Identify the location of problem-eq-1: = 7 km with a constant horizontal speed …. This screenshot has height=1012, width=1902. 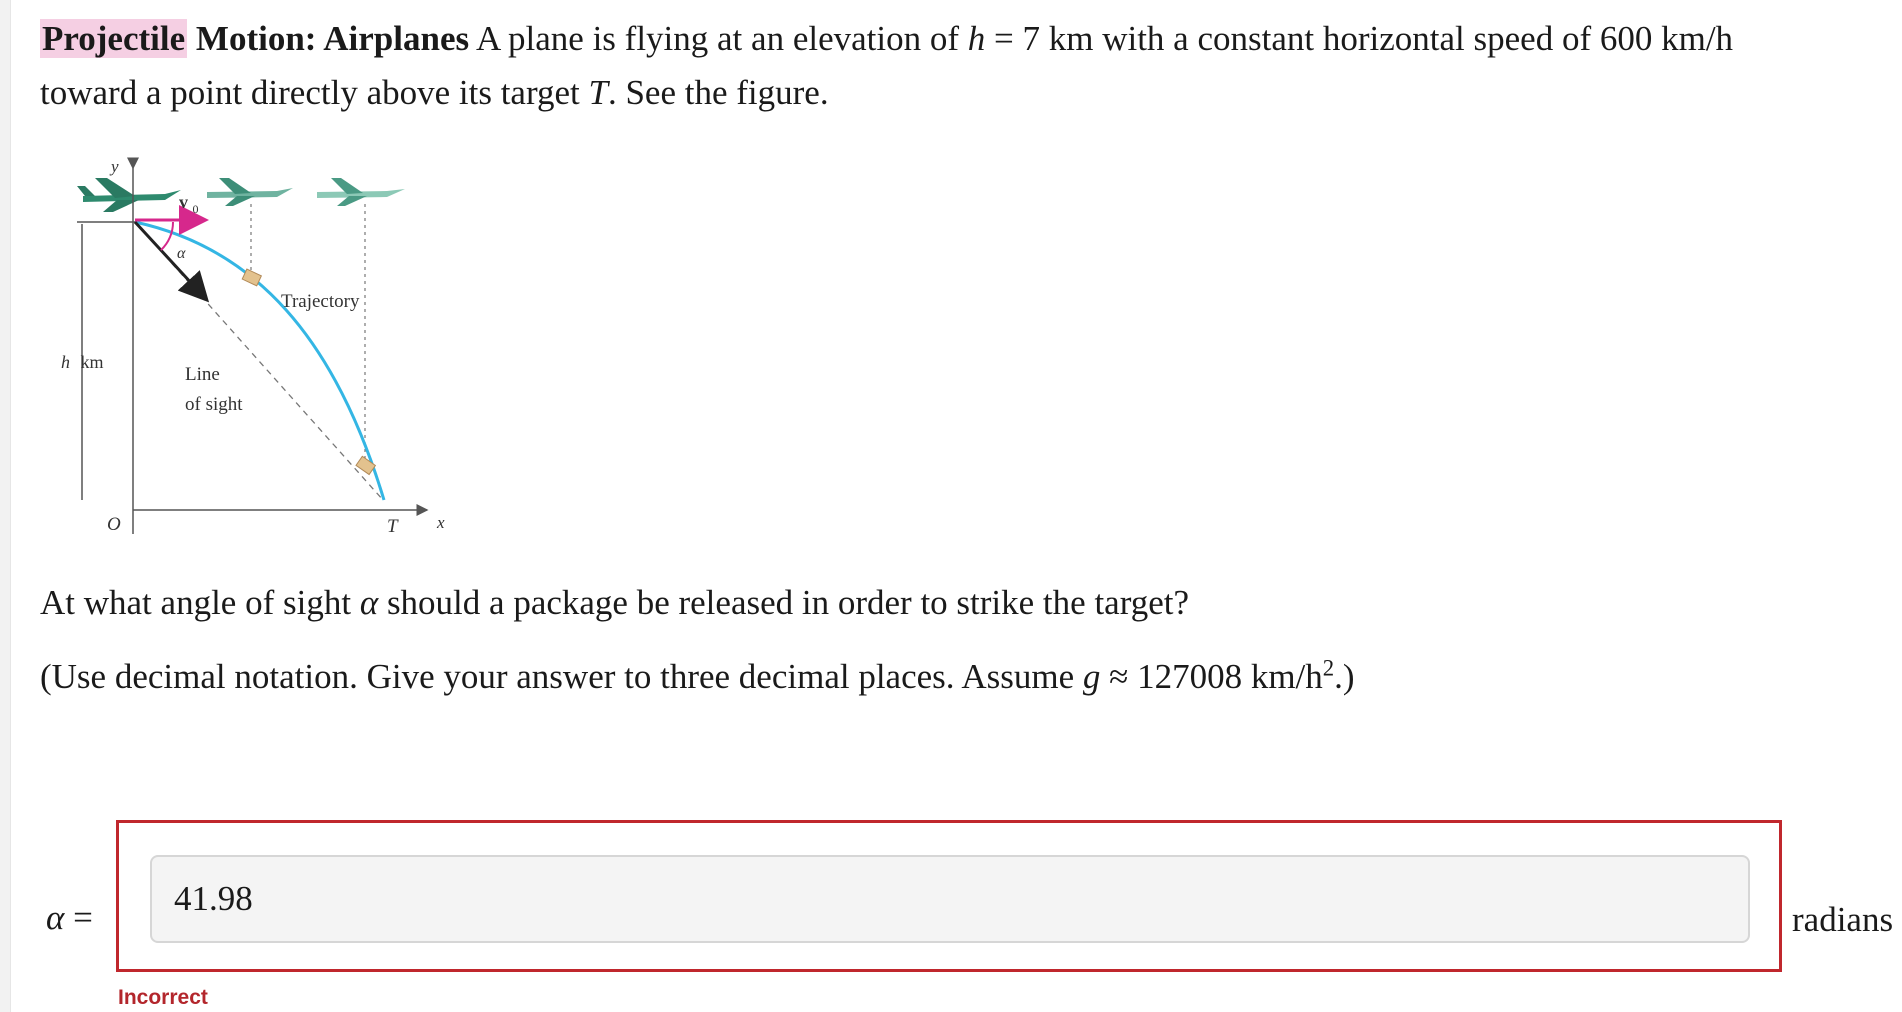
(1359, 38).